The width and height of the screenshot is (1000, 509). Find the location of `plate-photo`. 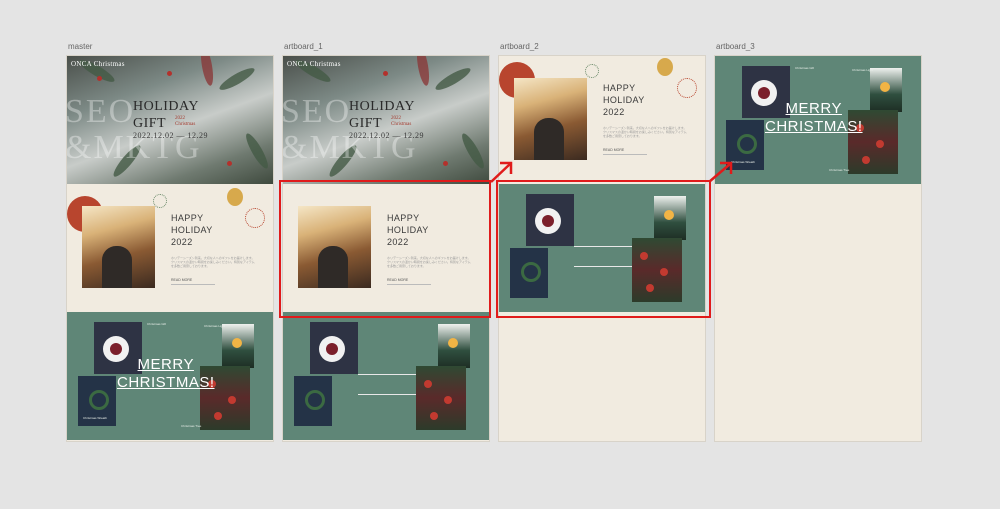

plate-photo is located at coordinates (334, 348).